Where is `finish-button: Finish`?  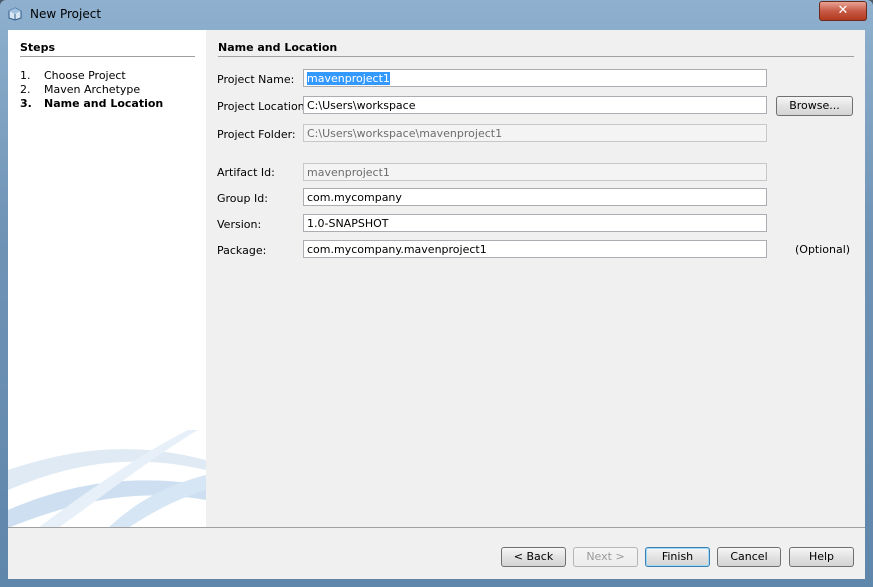 finish-button: Finish is located at coordinates (677, 557).